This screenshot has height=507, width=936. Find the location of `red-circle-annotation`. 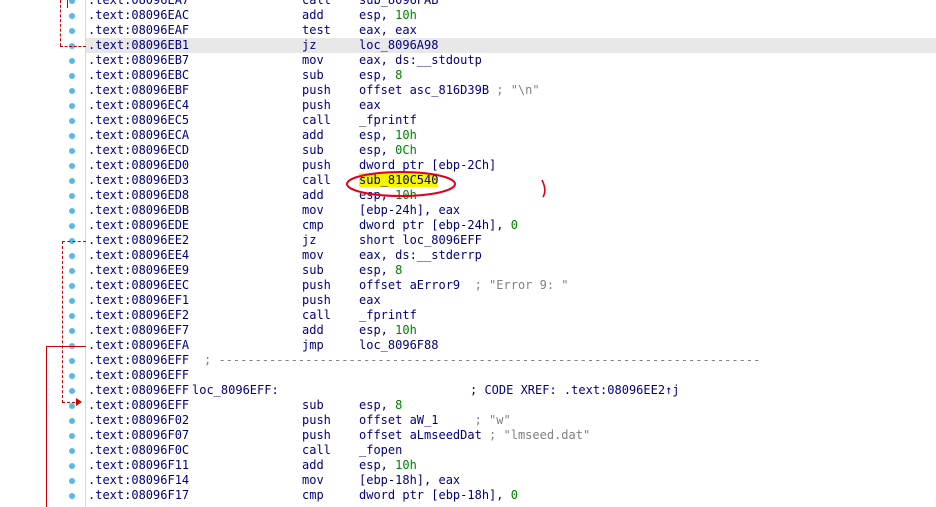

red-circle-annotation is located at coordinates (446, 184).